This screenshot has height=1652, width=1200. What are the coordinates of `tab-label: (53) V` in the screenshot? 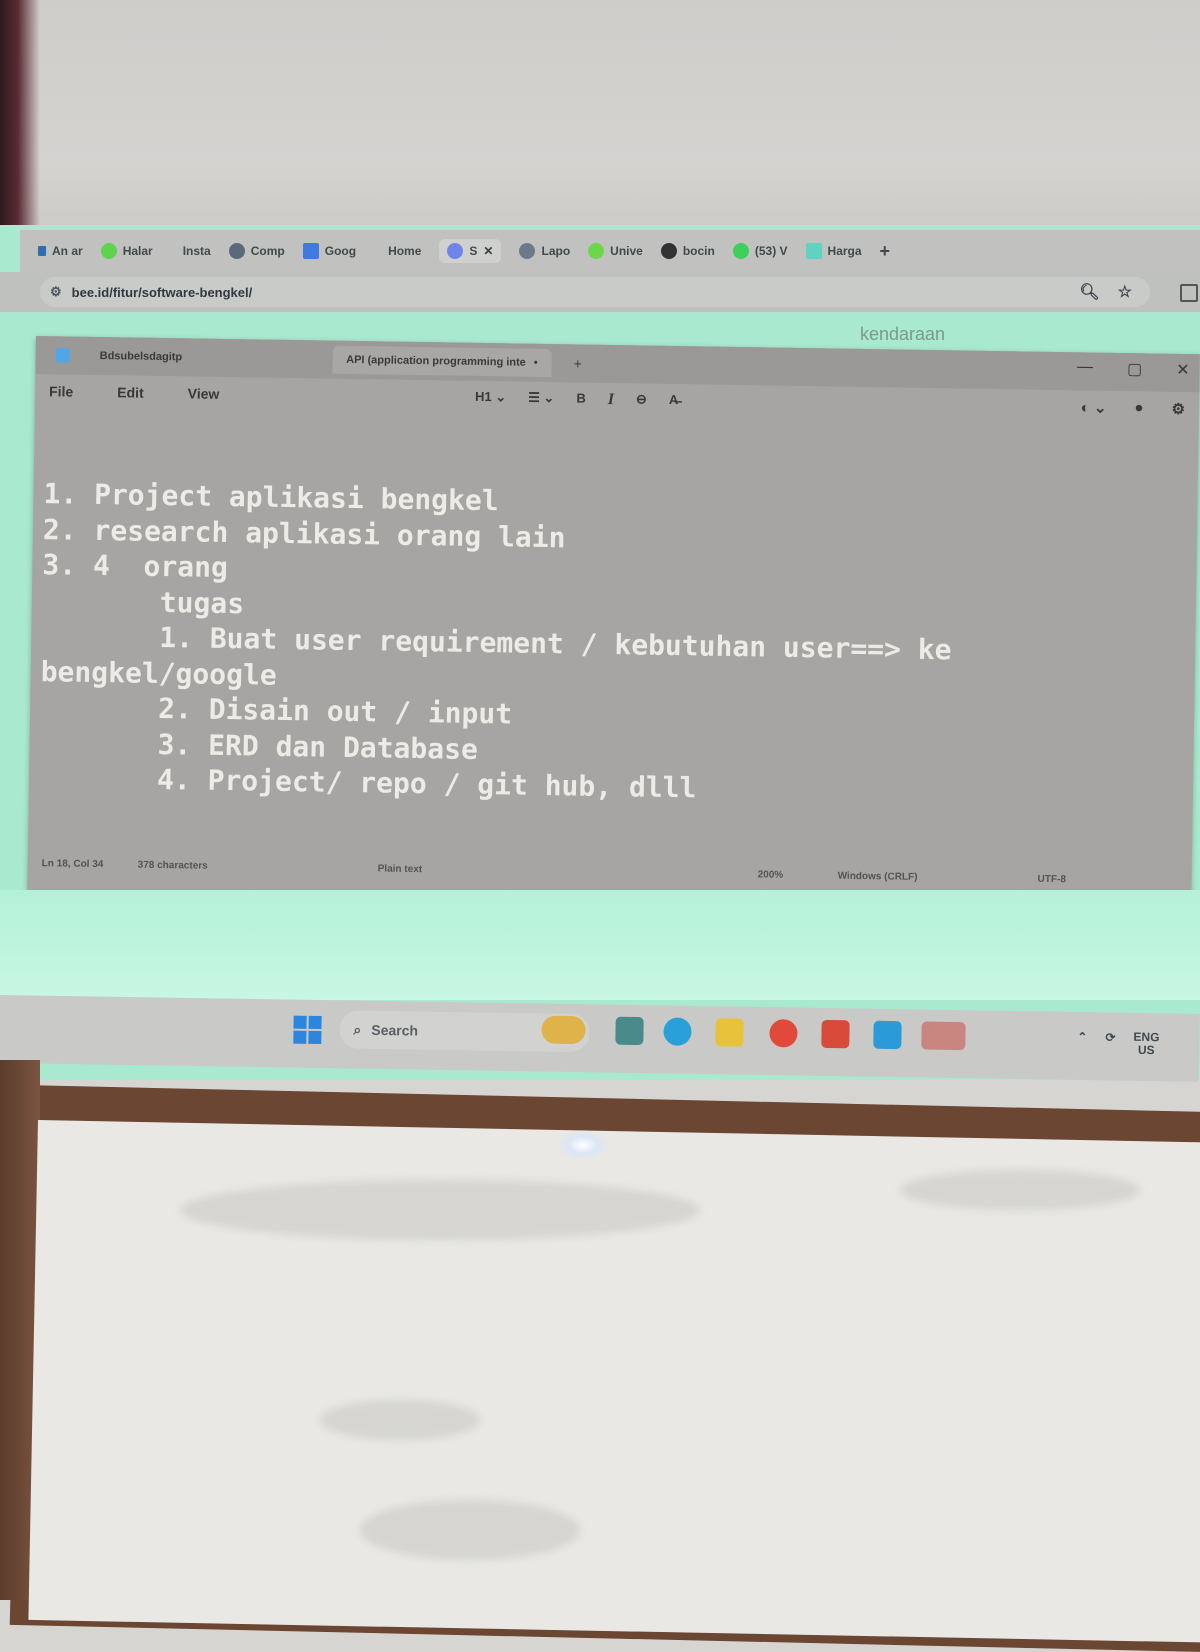 It's located at (771, 251).